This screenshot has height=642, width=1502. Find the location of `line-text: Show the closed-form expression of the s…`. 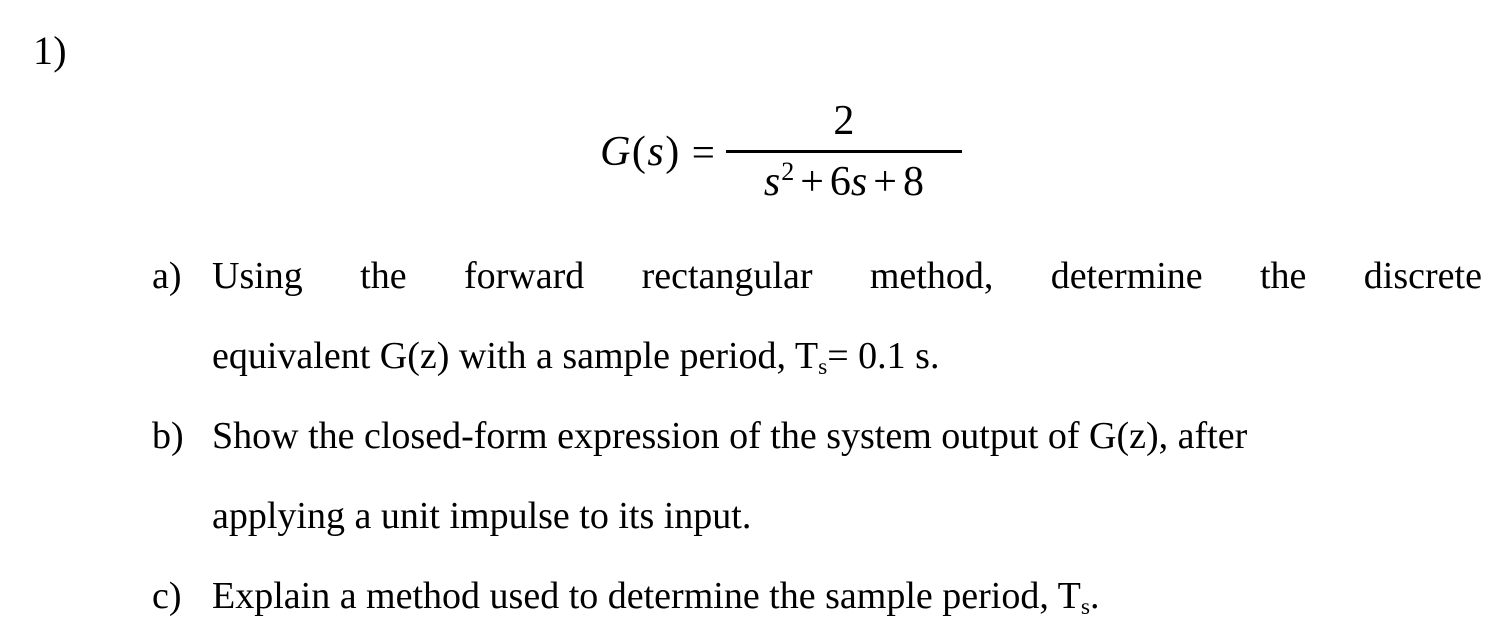

line-text: Show the closed-form expression of the s… is located at coordinates (730, 436).